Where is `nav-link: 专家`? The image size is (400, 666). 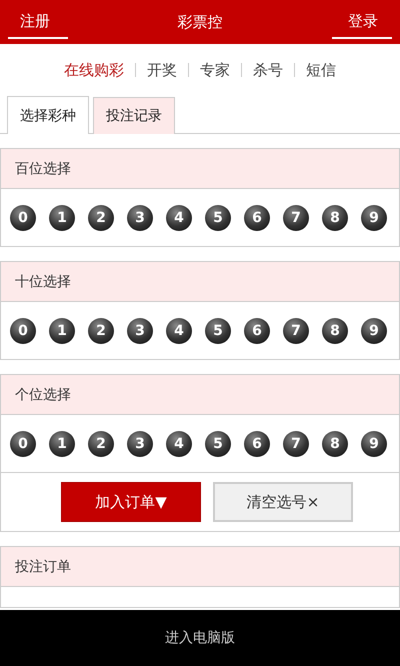
nav-link: 专家 is located at coordinates (215, 70).